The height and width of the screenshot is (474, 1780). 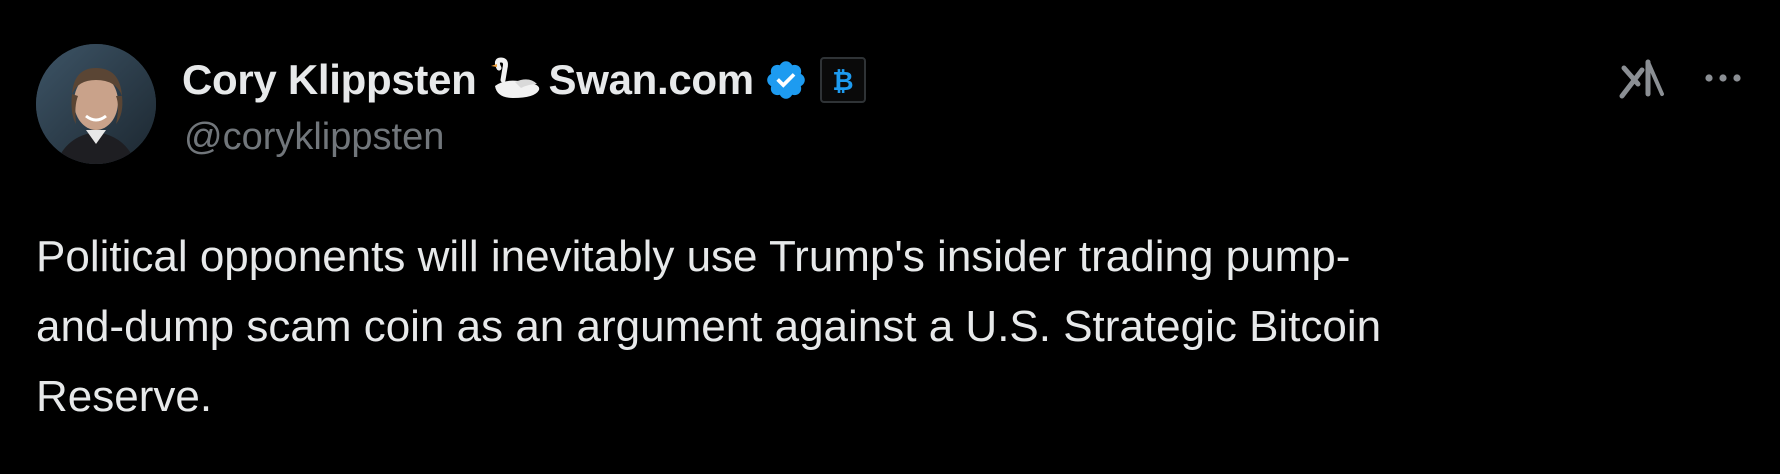 What do you see at coordinates (786, 80) in the screenshot?
I see `verified-badge-icon` at bounding box center [786, 80].